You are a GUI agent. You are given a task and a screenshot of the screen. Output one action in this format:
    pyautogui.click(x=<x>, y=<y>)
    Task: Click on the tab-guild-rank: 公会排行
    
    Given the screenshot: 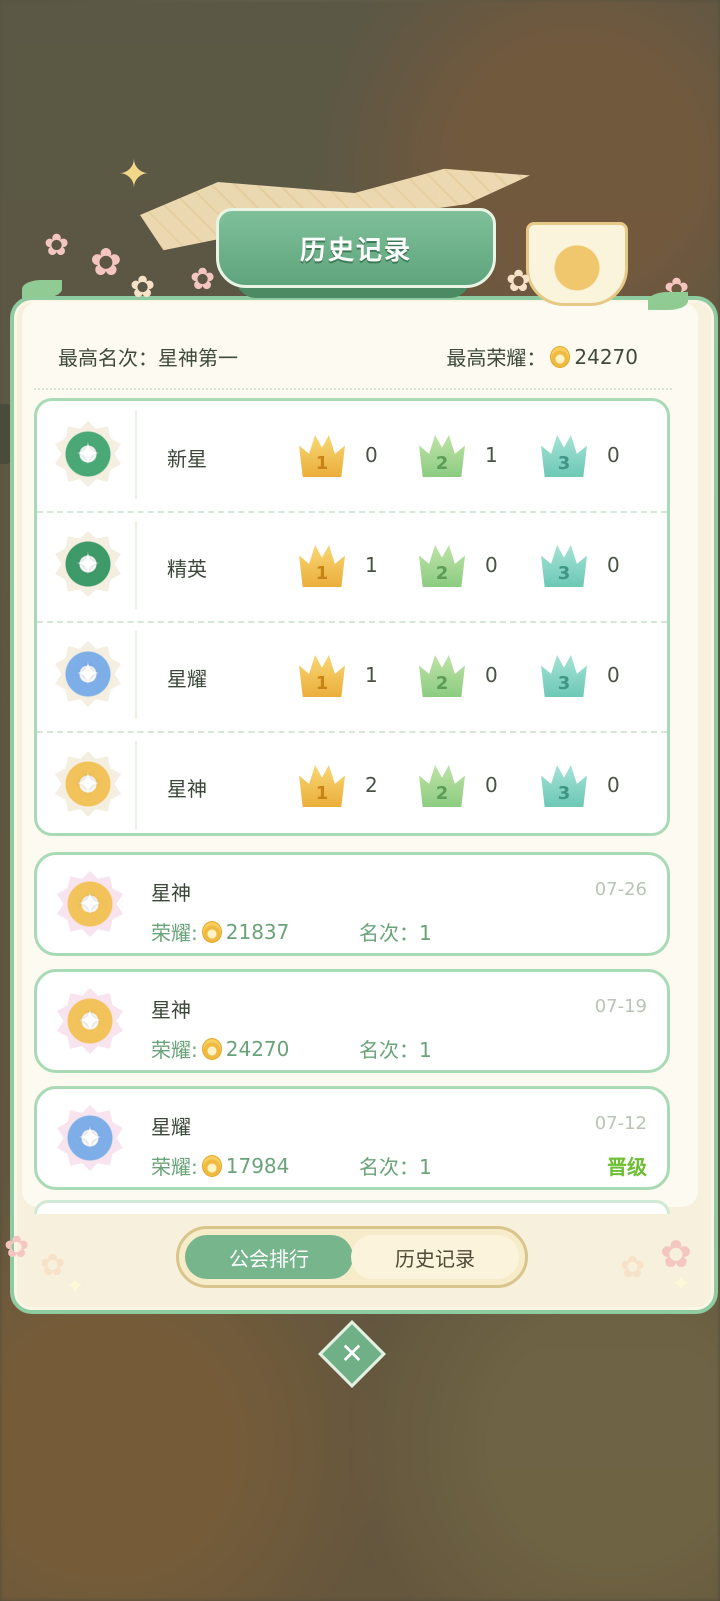 What is the action you would take?
    pyautogui.click(x=269, y=1257)
    